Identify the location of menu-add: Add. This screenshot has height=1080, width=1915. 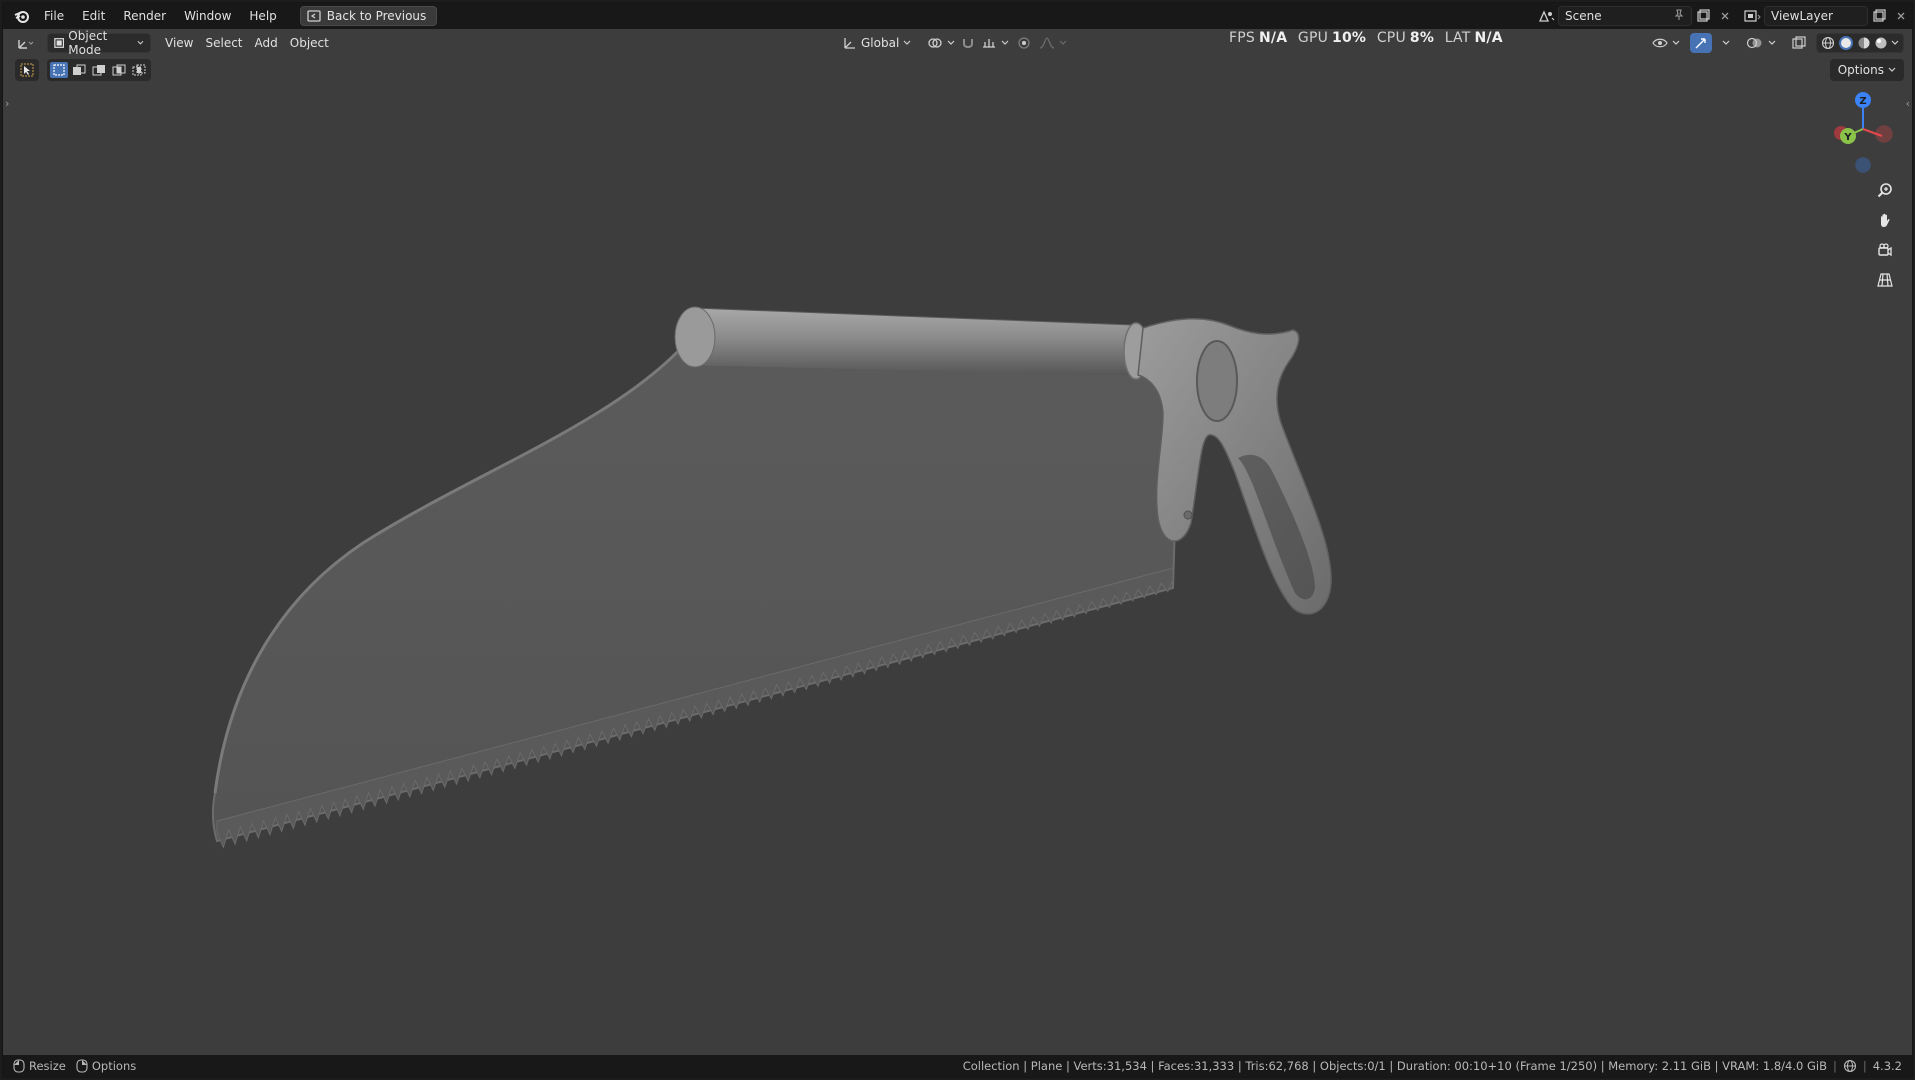
(266, 43).